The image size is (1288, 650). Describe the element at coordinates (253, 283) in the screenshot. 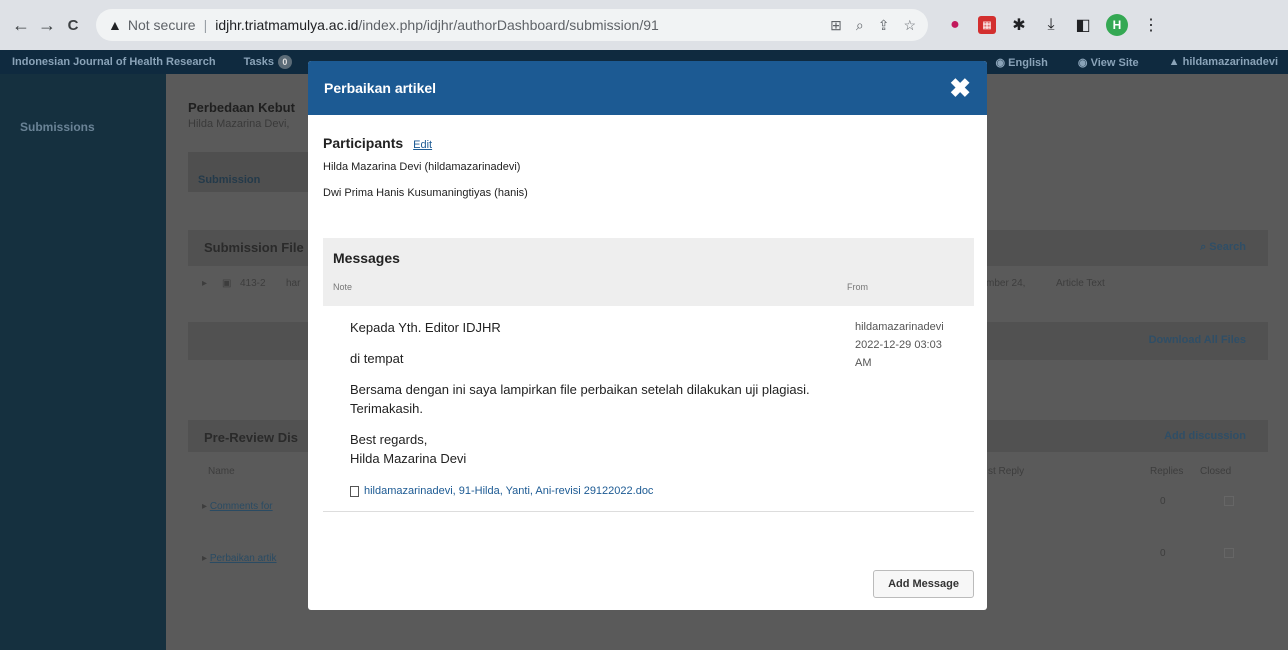

I see `file-id: 413-2` at that location.